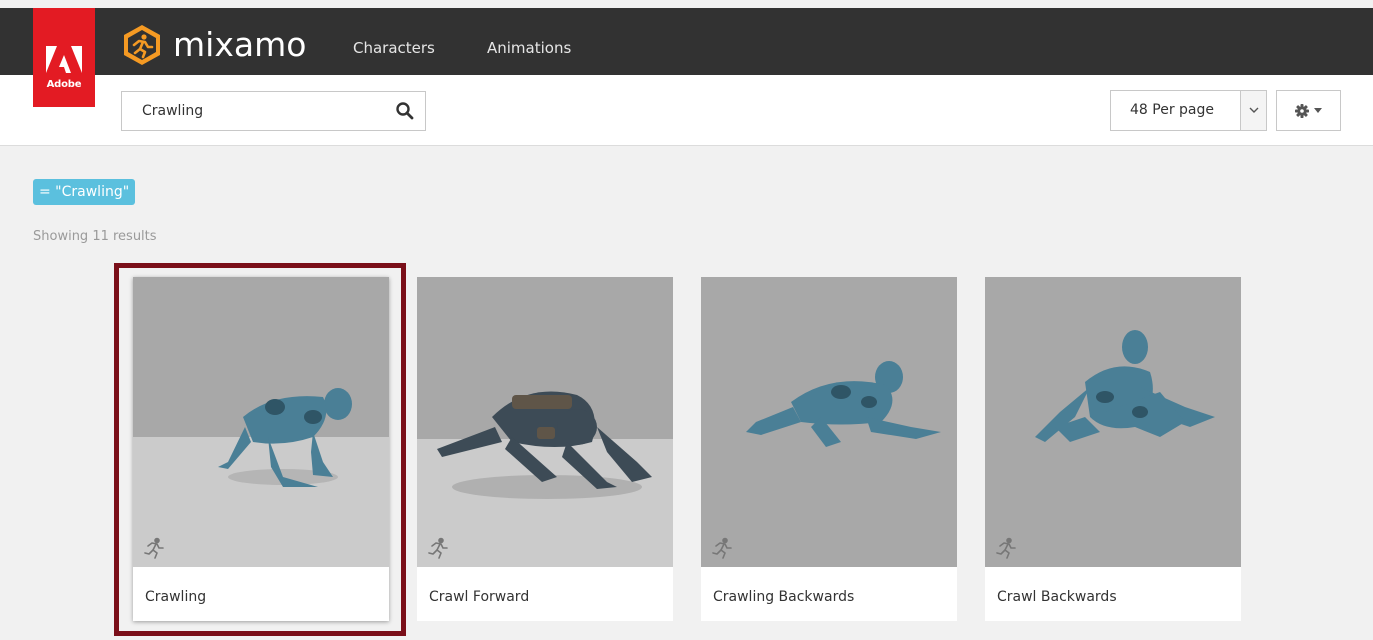  Describe the element at coordinates (405, 111) in the screenshot. I see `search-icon` at that location.